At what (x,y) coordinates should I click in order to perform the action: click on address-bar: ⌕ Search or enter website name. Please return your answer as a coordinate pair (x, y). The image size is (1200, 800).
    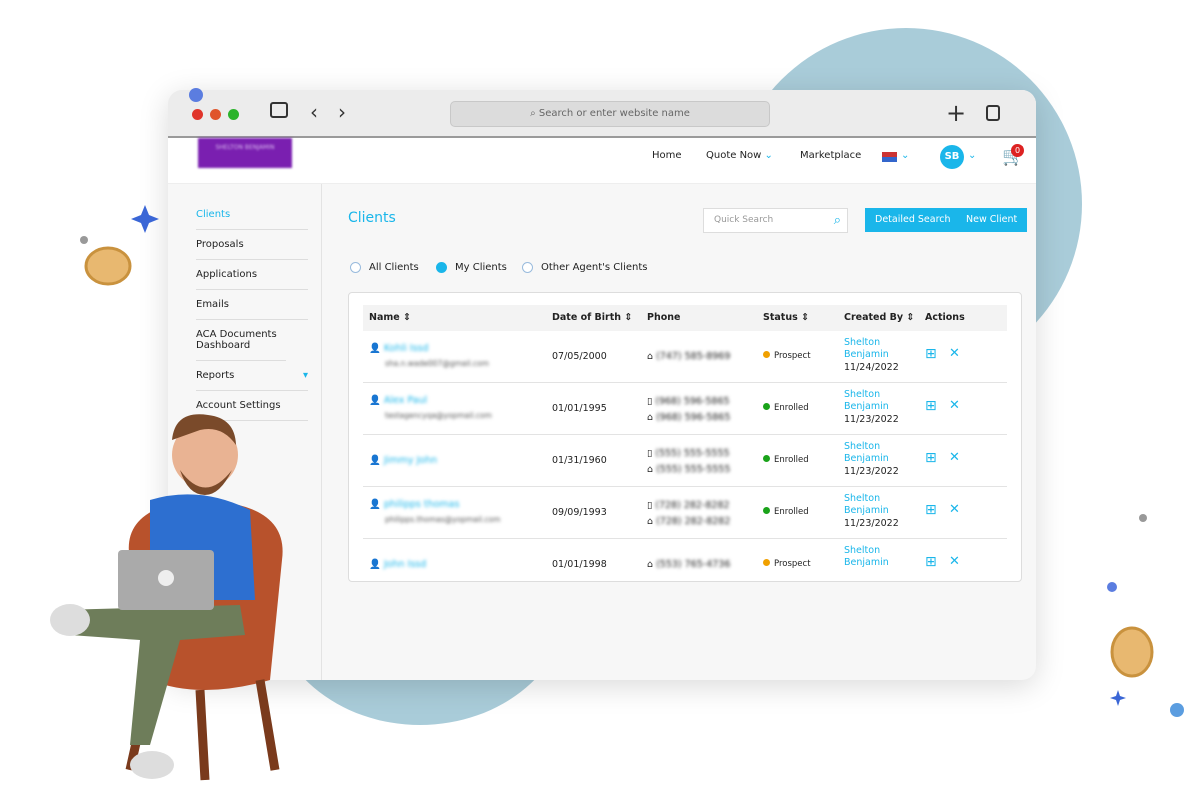
    Looking at the image, I should click on (610, 114).